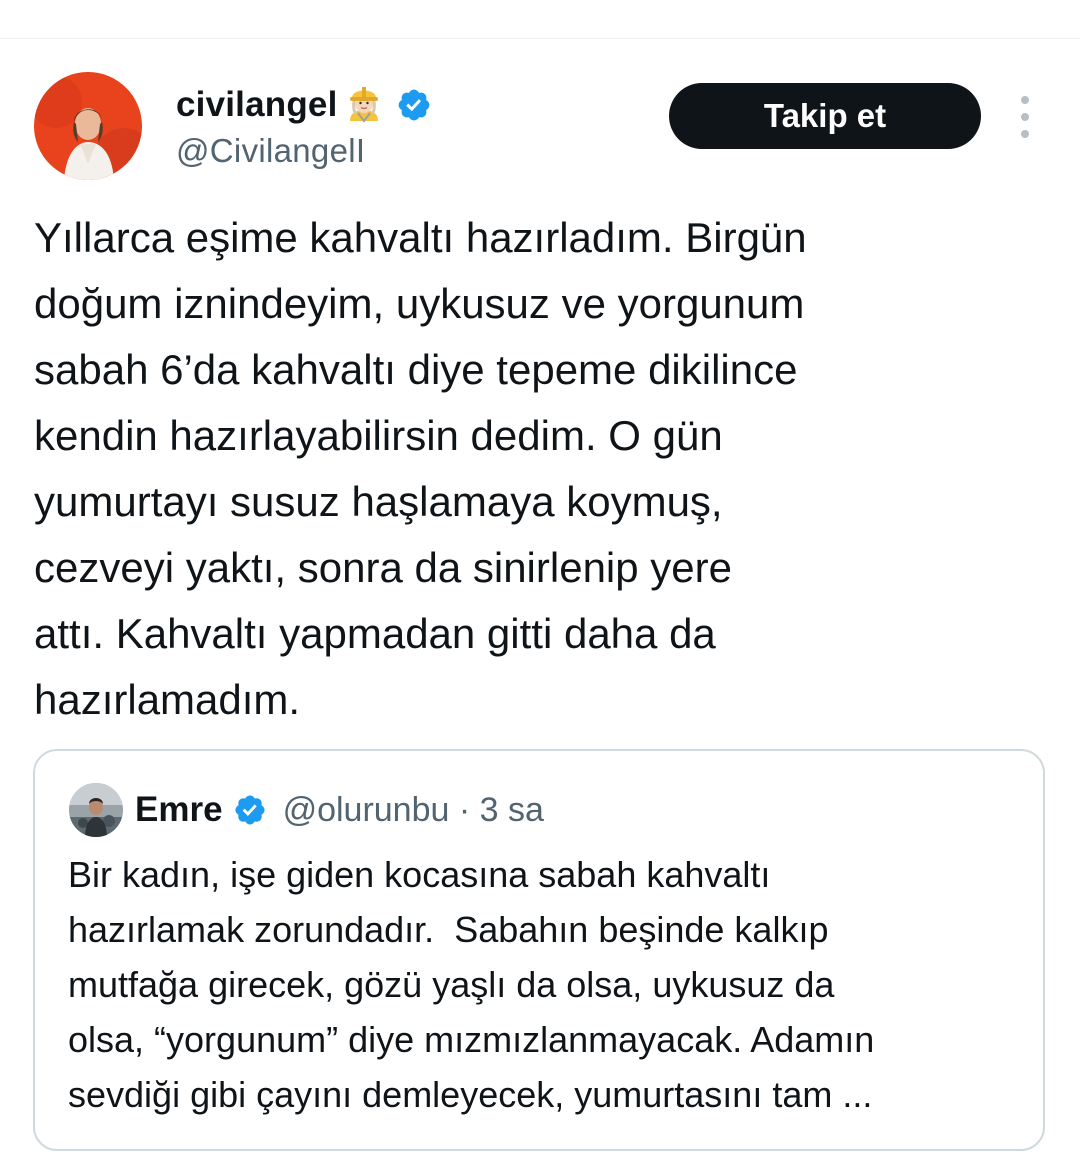 The width and height of the screenshot is (1080, 1167). Describe the element at coordinates (825, 116) in the screenshot. I see `follow-button: Takip et` at that location.